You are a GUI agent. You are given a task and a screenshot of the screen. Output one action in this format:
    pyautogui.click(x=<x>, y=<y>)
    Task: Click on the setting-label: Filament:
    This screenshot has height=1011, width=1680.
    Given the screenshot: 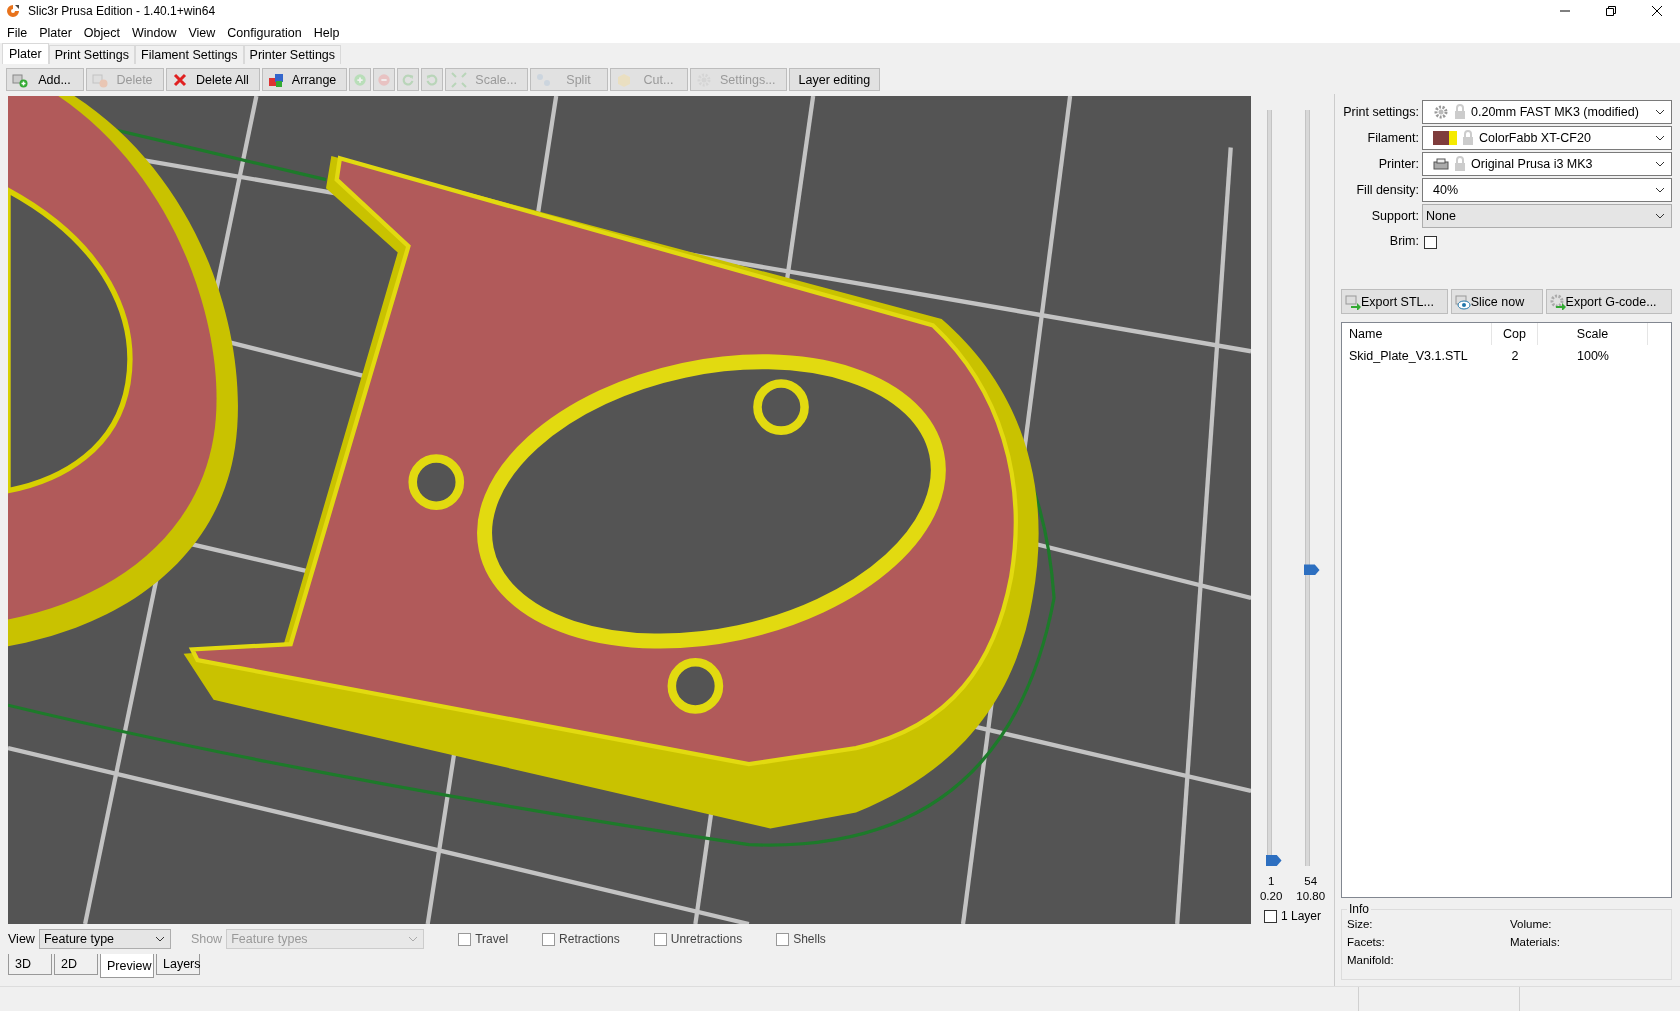 What is the action you would take?
    pyautogui.click(x=1392, y=138)
    